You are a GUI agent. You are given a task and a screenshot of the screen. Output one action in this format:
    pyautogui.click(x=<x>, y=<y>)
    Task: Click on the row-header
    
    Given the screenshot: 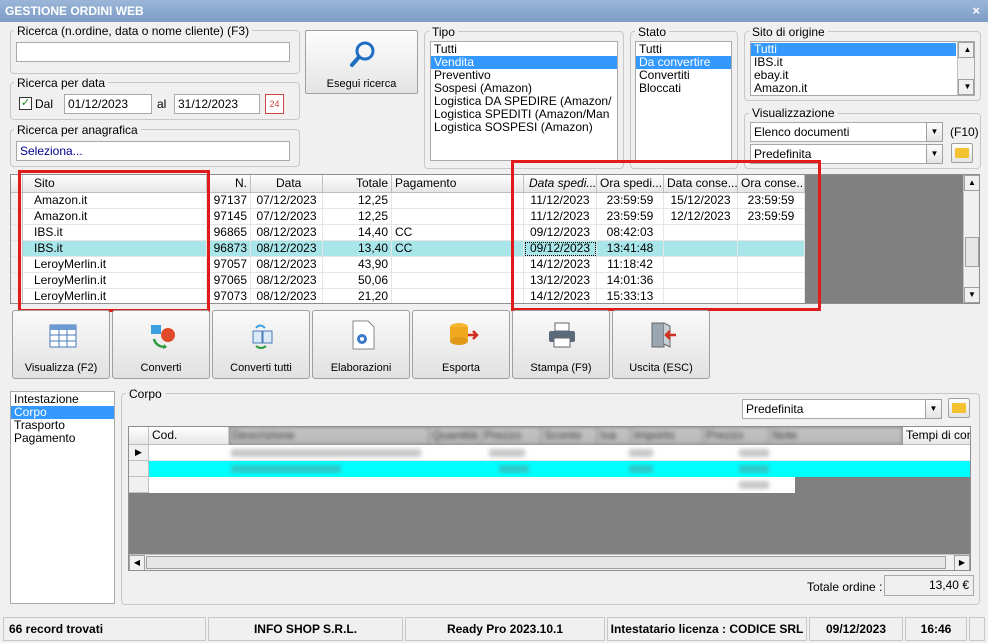 What is the action you would take?
    pyautogui.click(x=139, y=485)
    